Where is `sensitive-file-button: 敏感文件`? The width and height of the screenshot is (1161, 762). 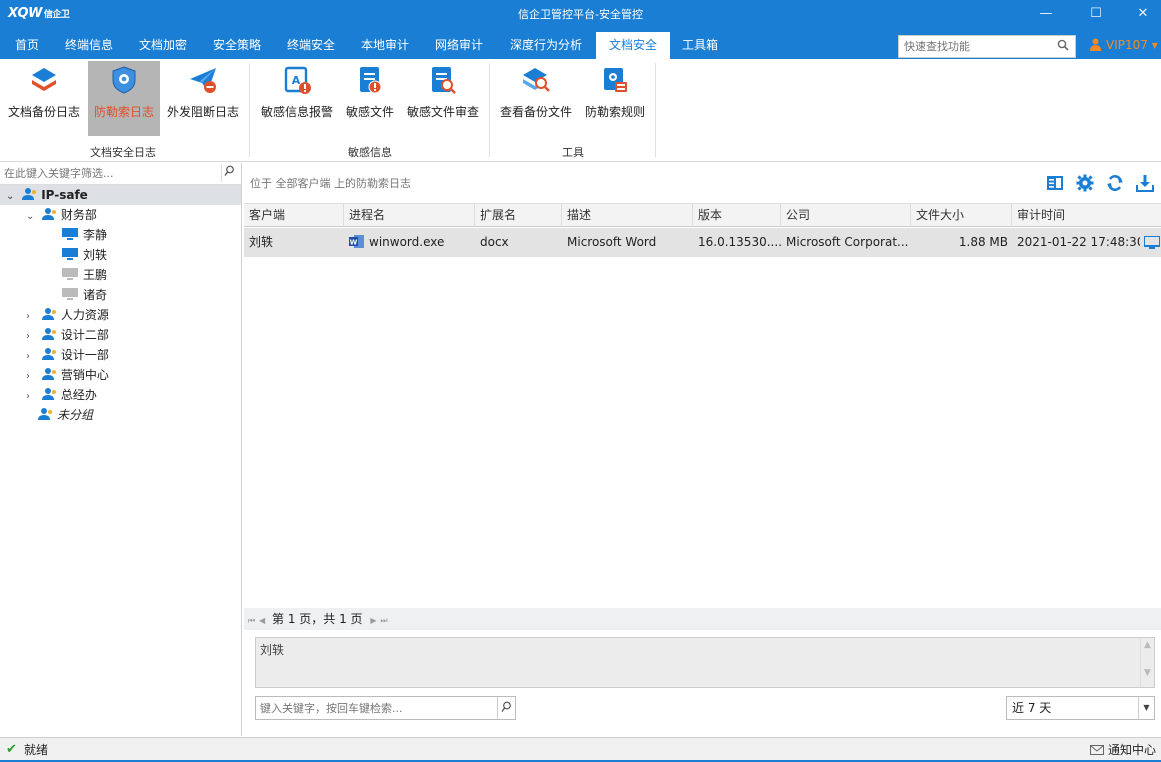
sensitive-file-button: 敏感文件 is located at coordinates (370, 98).